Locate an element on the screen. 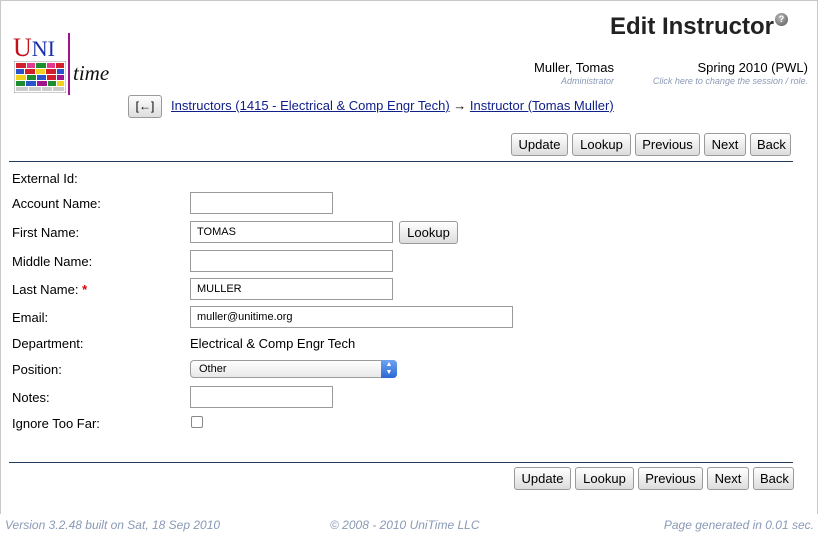 Image resolution: width=818 pixels, height=534 pixels. first-name-field: TOMAS is located at coordinates (291, 232).